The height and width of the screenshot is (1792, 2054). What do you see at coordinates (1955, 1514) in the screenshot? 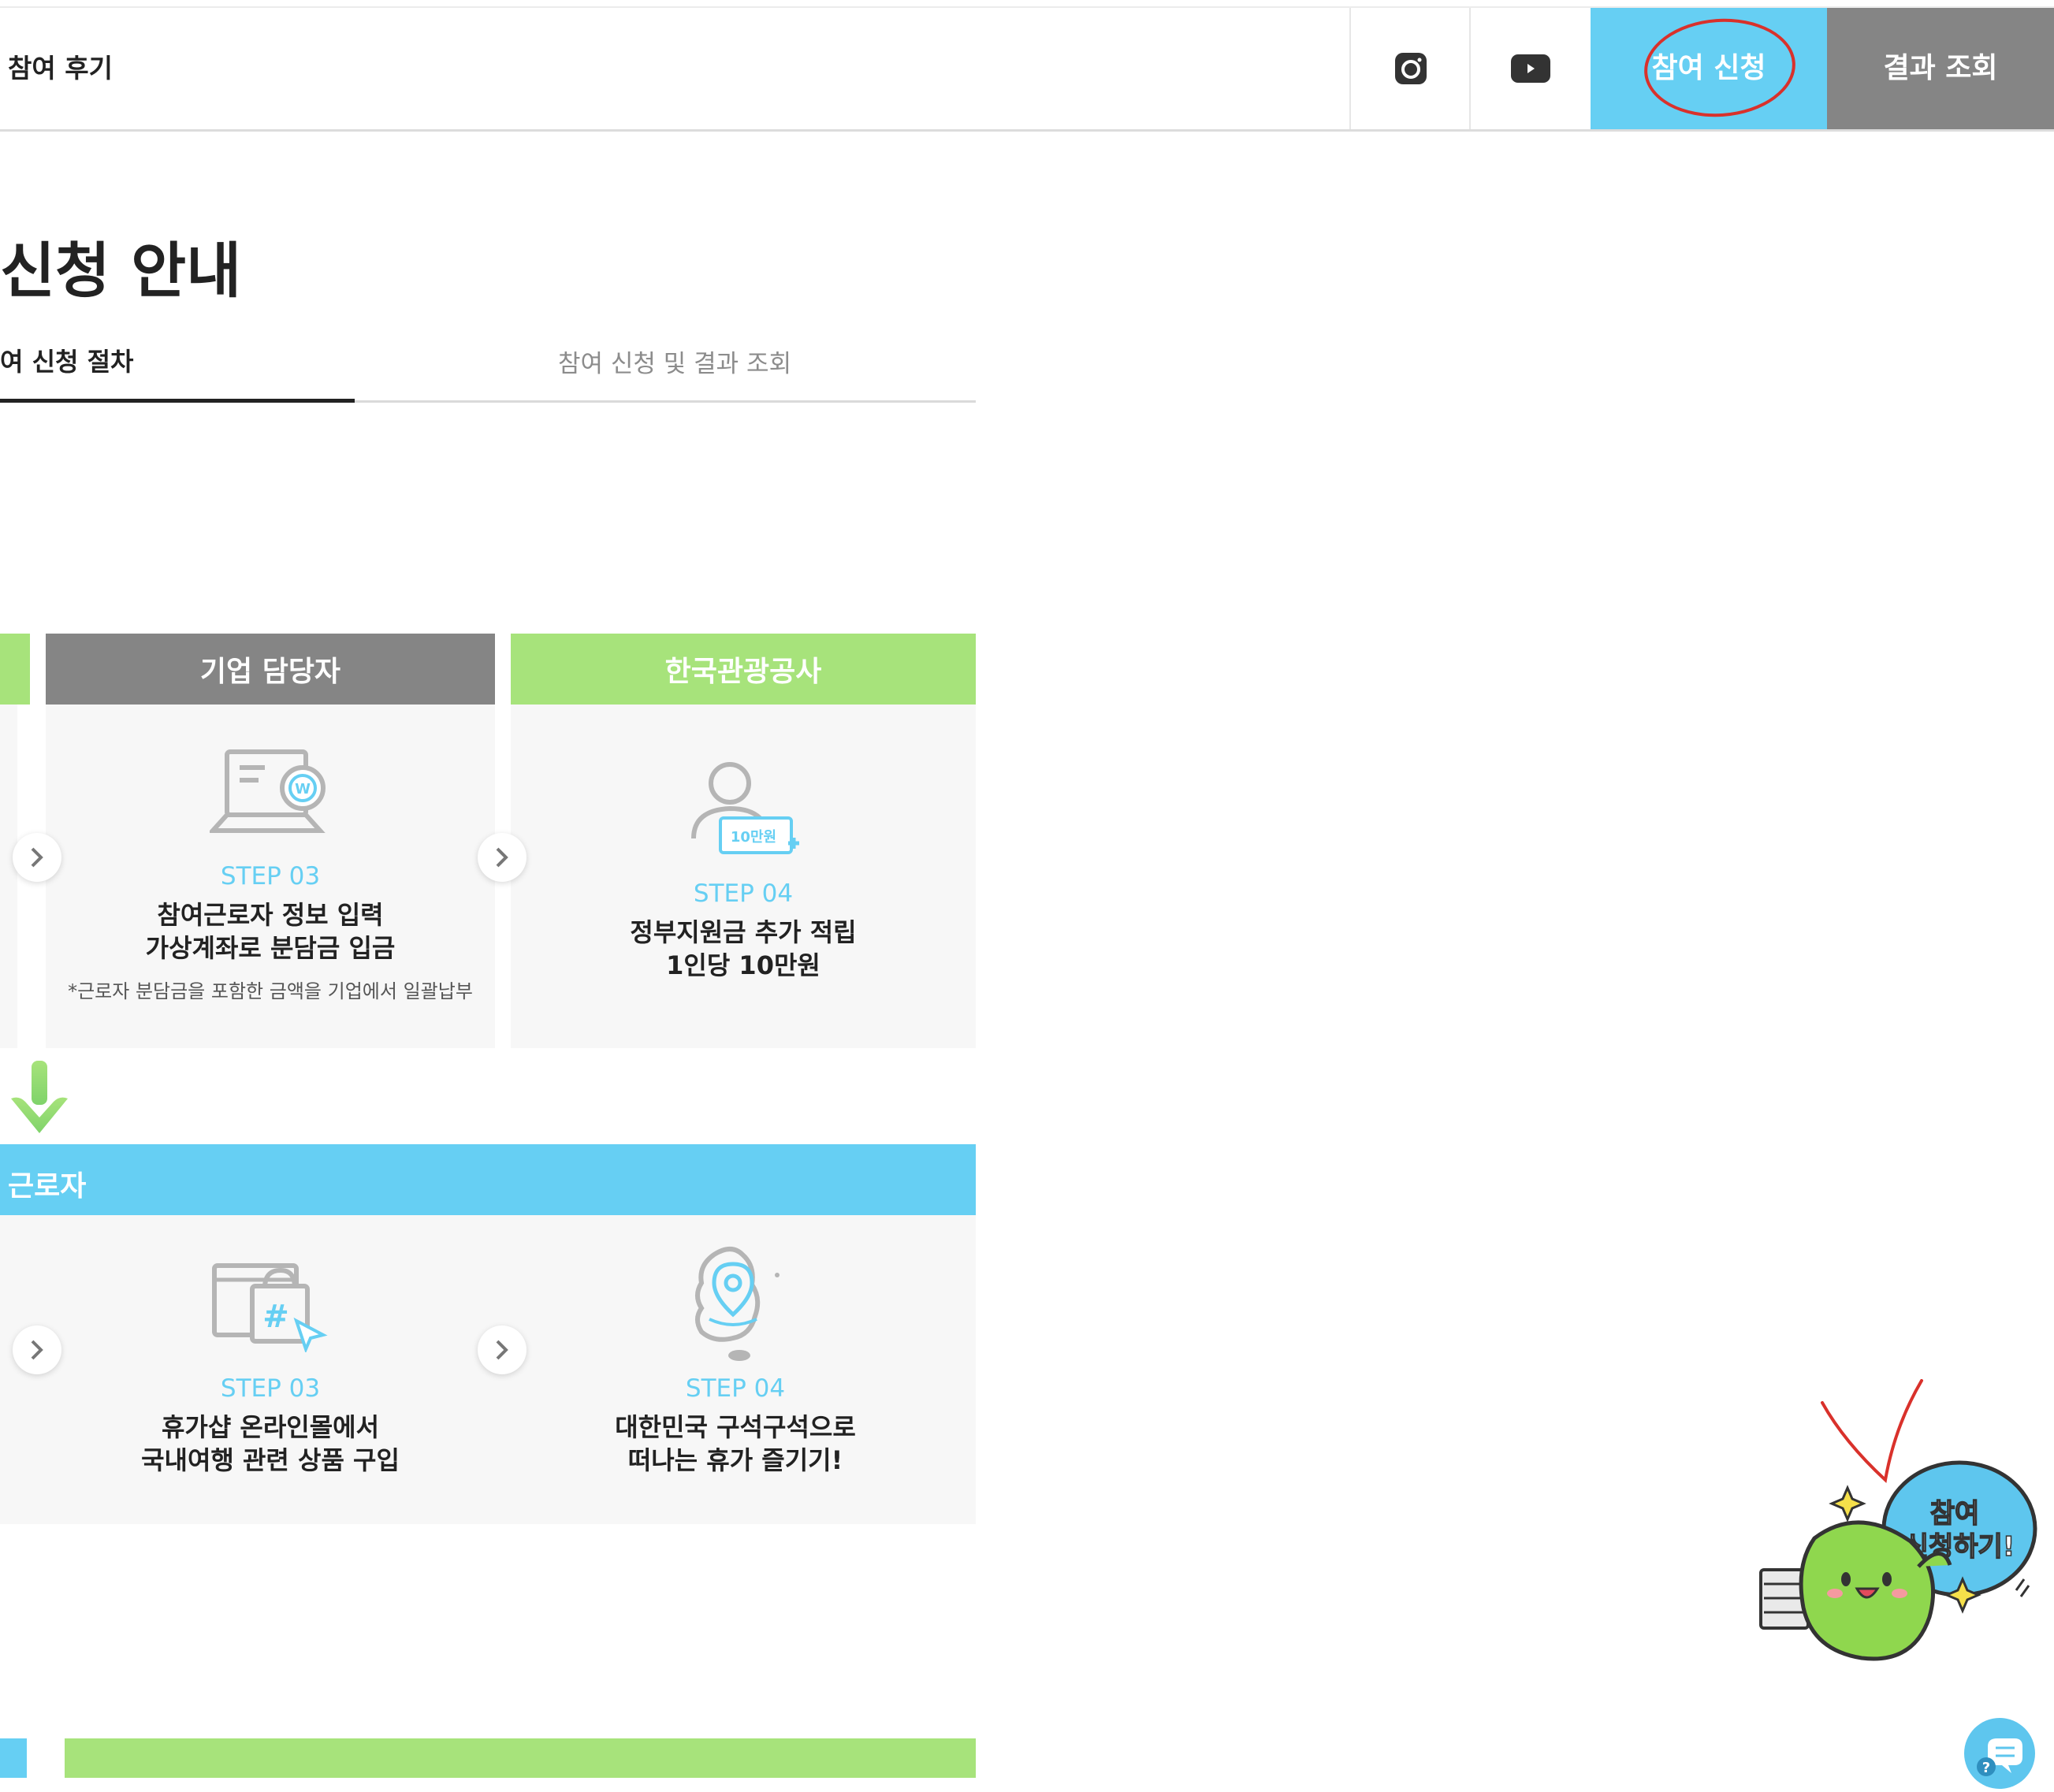
I see `bubble-line-1: 참여` at bounding box center [1955, 1514].